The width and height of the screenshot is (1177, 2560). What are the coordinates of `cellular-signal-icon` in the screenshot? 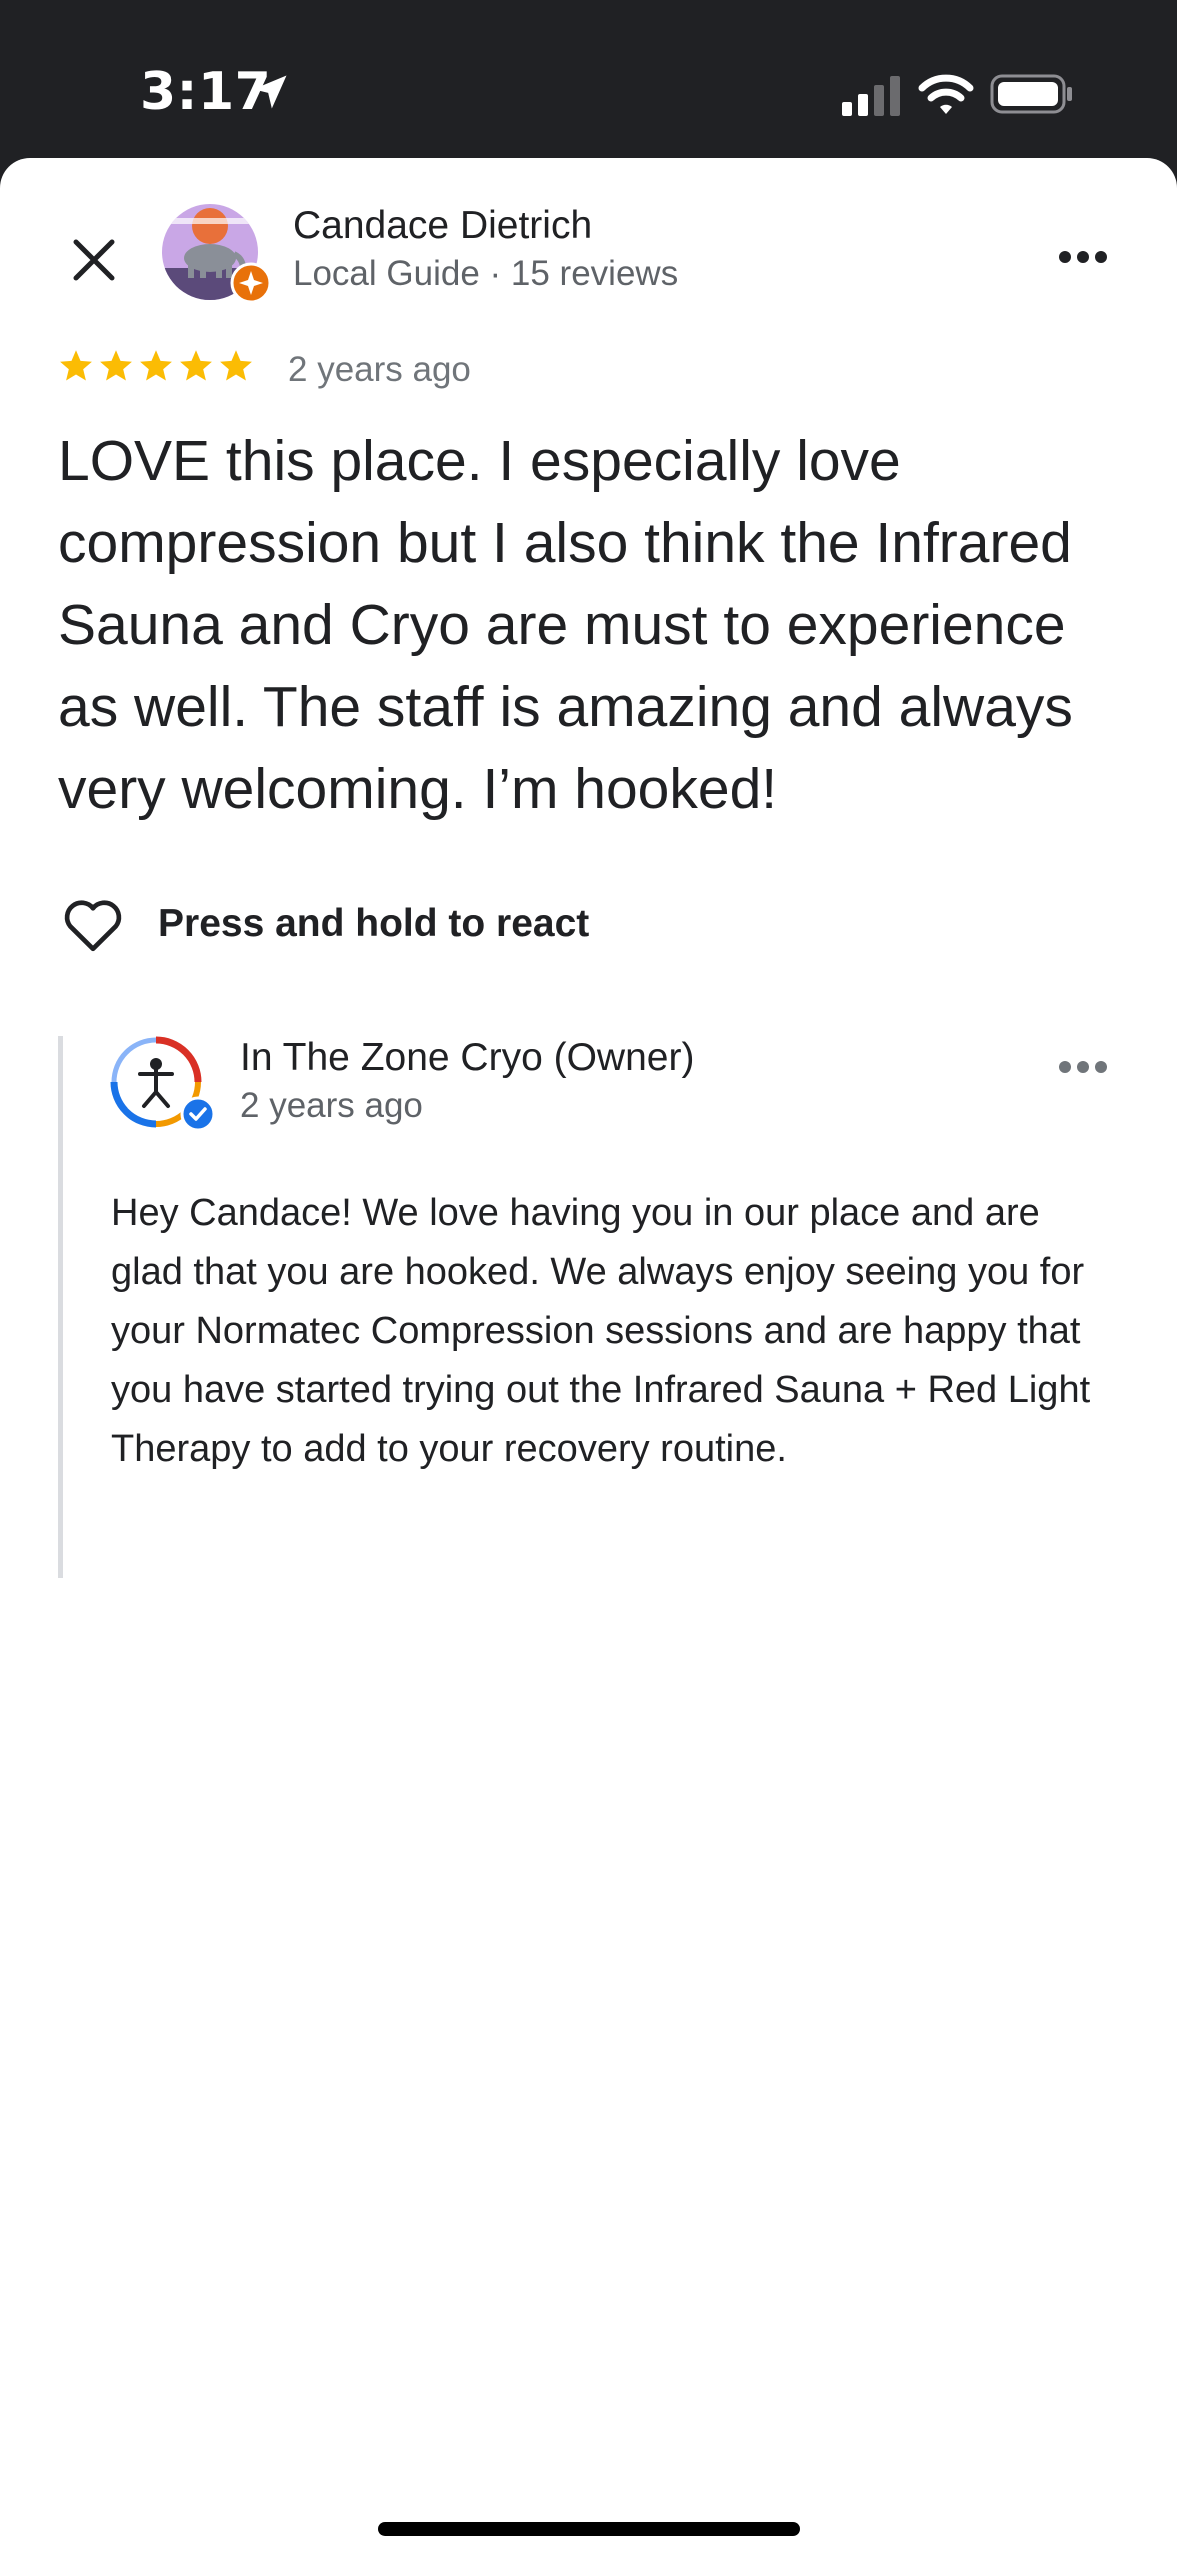 It's located at (871, 96).